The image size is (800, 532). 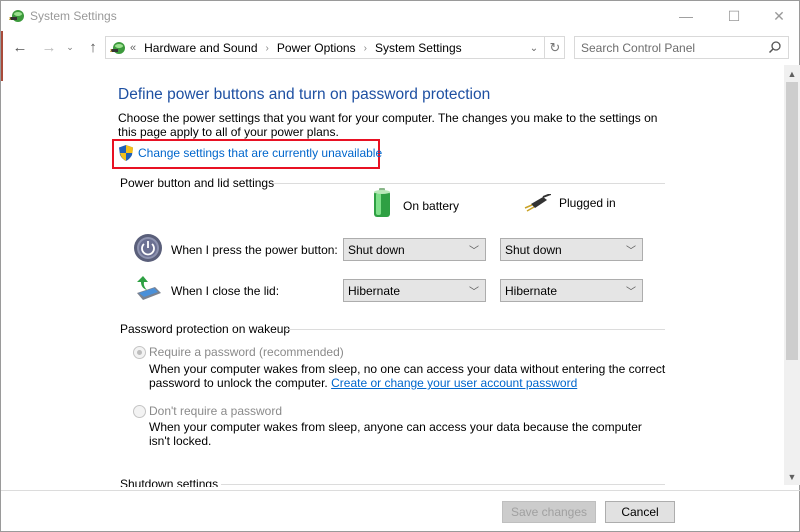 What do you see at coordinates (418, 48) in the screenshot?
I see `breadcrumb-system-settings: System Settings` at bounding box center [418, 48].